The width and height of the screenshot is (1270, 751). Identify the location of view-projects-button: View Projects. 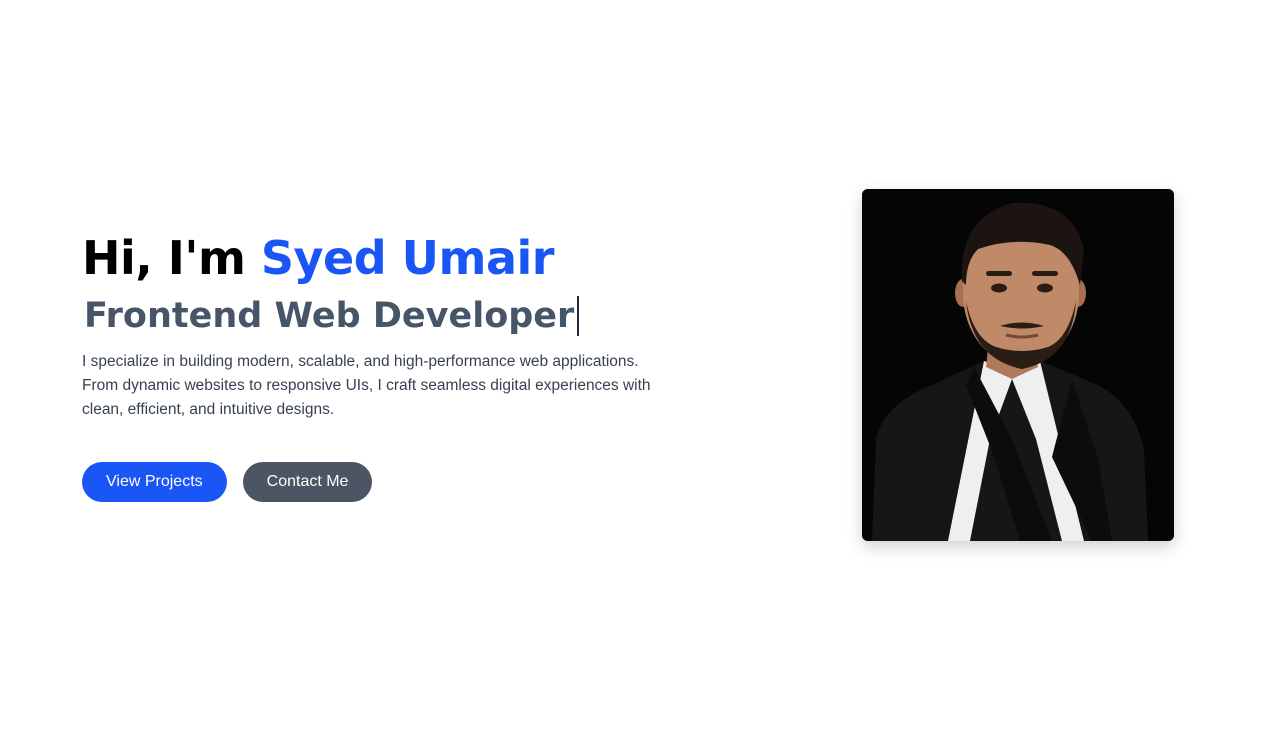
(154, 482).